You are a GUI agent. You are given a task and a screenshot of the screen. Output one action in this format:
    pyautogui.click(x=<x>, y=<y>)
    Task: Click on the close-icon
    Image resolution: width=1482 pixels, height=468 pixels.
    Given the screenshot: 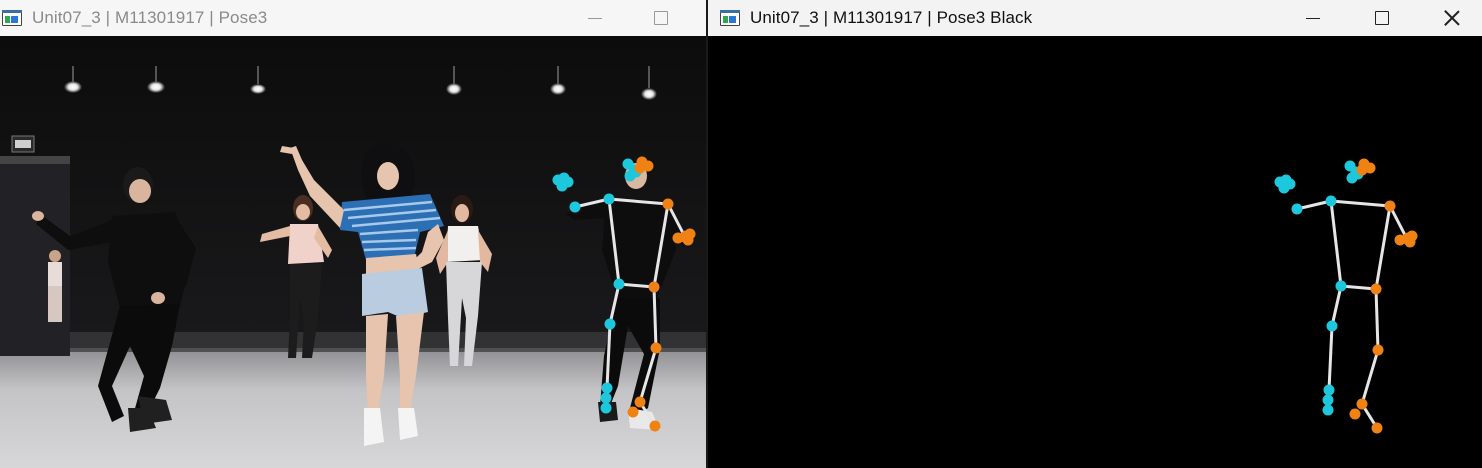 What is the action you would take?
    pyautogui.click(x=1452, y=18)
    